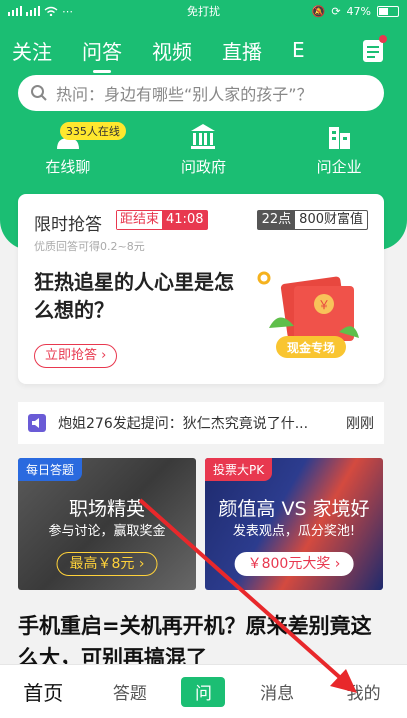 The image size is (407, 718). I want to click on dnd-mode: 免打扰, so click(203, 11).